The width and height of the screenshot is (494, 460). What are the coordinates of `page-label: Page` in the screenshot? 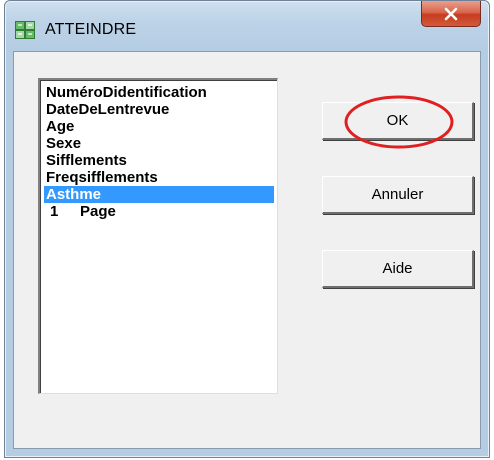 It's located at (98, 211).